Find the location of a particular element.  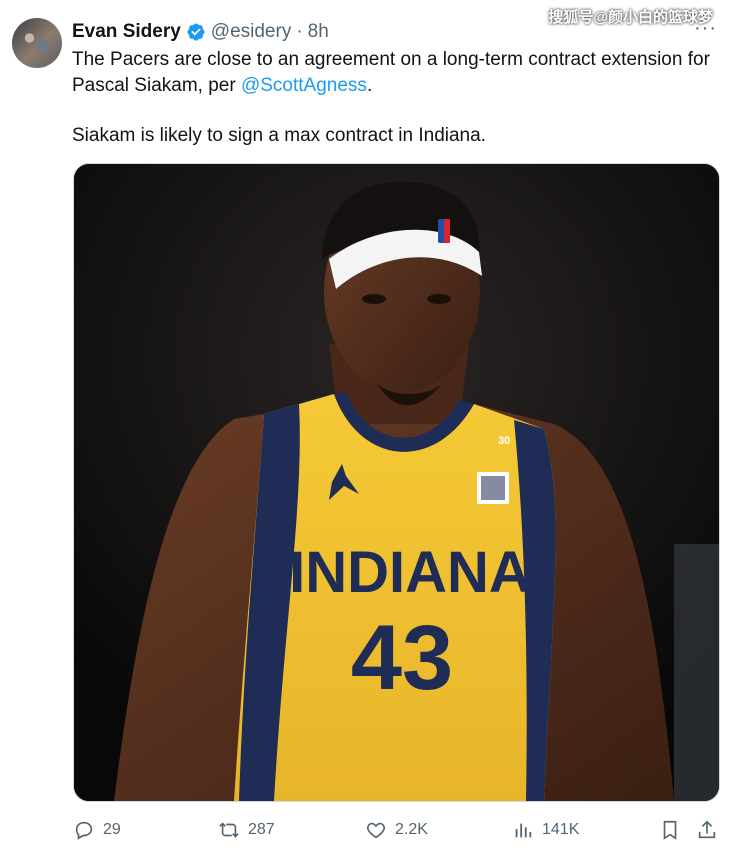

repost-count: 287 is located at coordinates (261, 829).